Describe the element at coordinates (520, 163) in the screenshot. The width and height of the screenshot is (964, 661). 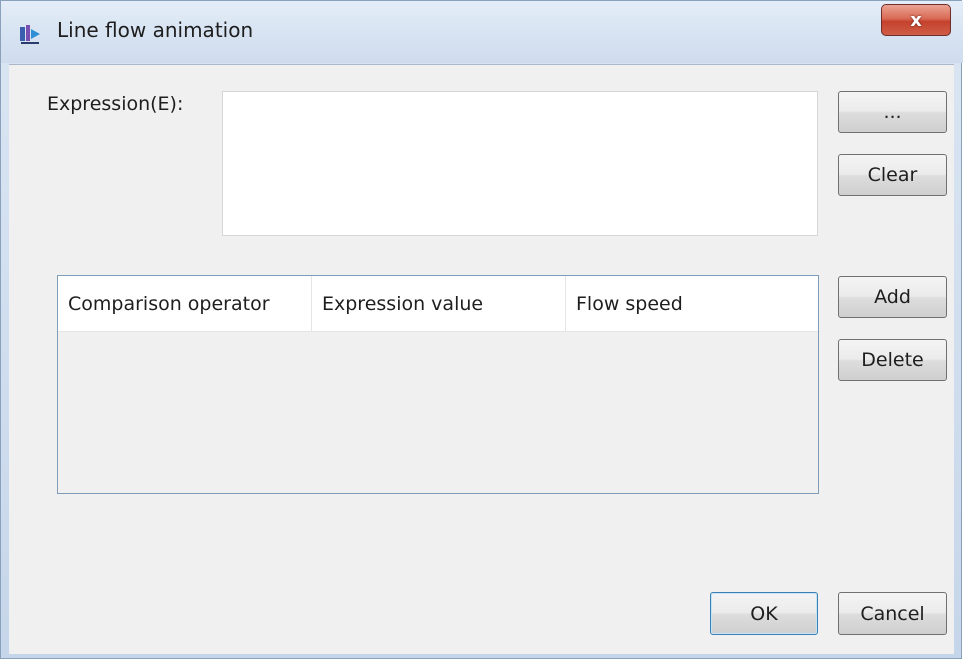
I see `expression-input` at that location.